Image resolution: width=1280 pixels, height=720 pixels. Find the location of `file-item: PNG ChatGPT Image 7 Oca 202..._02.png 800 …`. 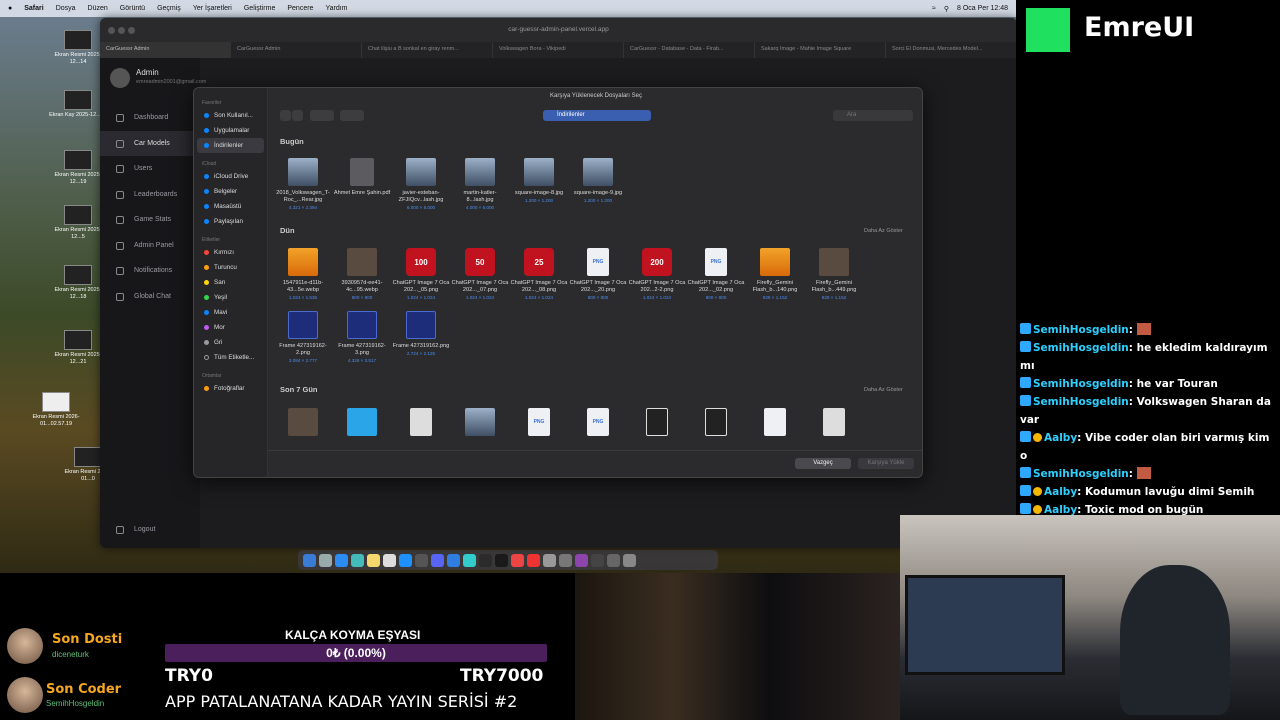

file-item: PNG ChatGPT Image 7 Oca 202..._02.png 800 … is located at coordinates (716, 274).